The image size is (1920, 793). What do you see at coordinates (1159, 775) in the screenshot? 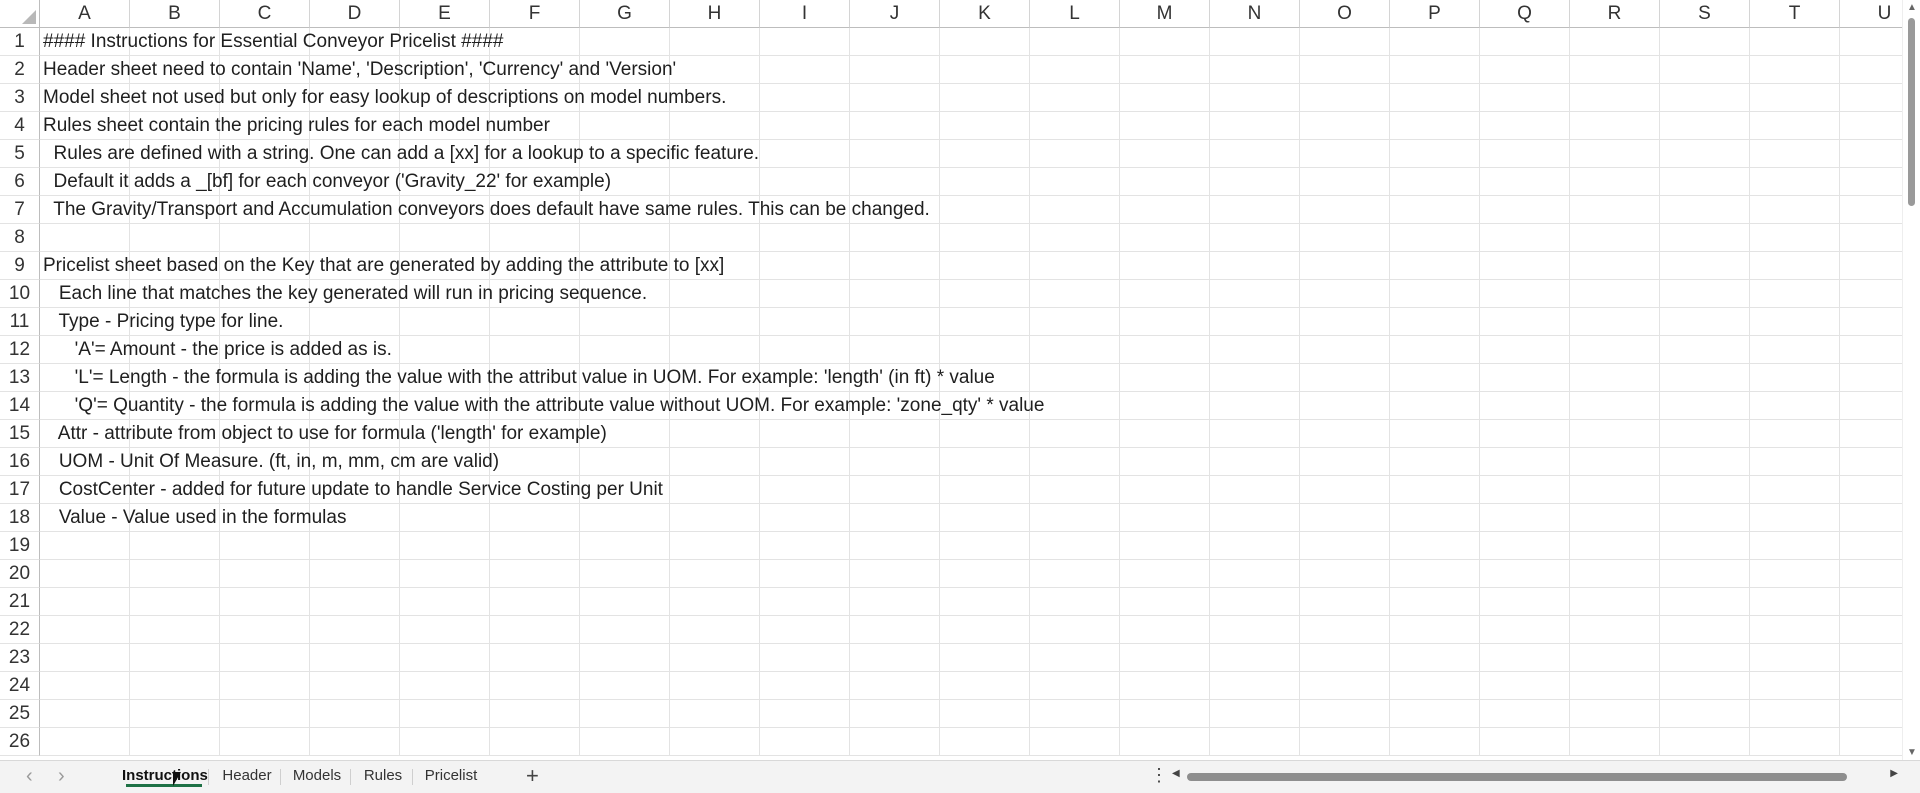
I see `vertical-dots-icon: ⋮` at bounding box center [1159, 775].